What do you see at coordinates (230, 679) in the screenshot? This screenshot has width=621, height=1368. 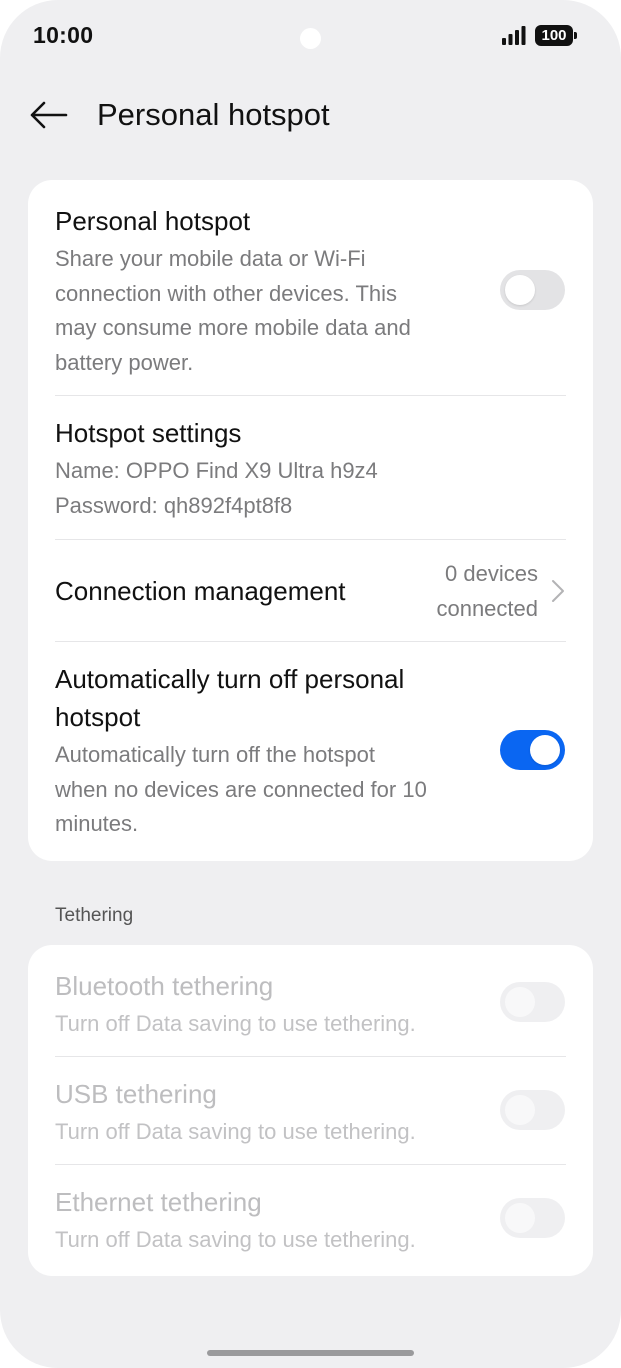 I see `auto-off-title-line: Automatically turn off personal` at bounding box center [230, 679].